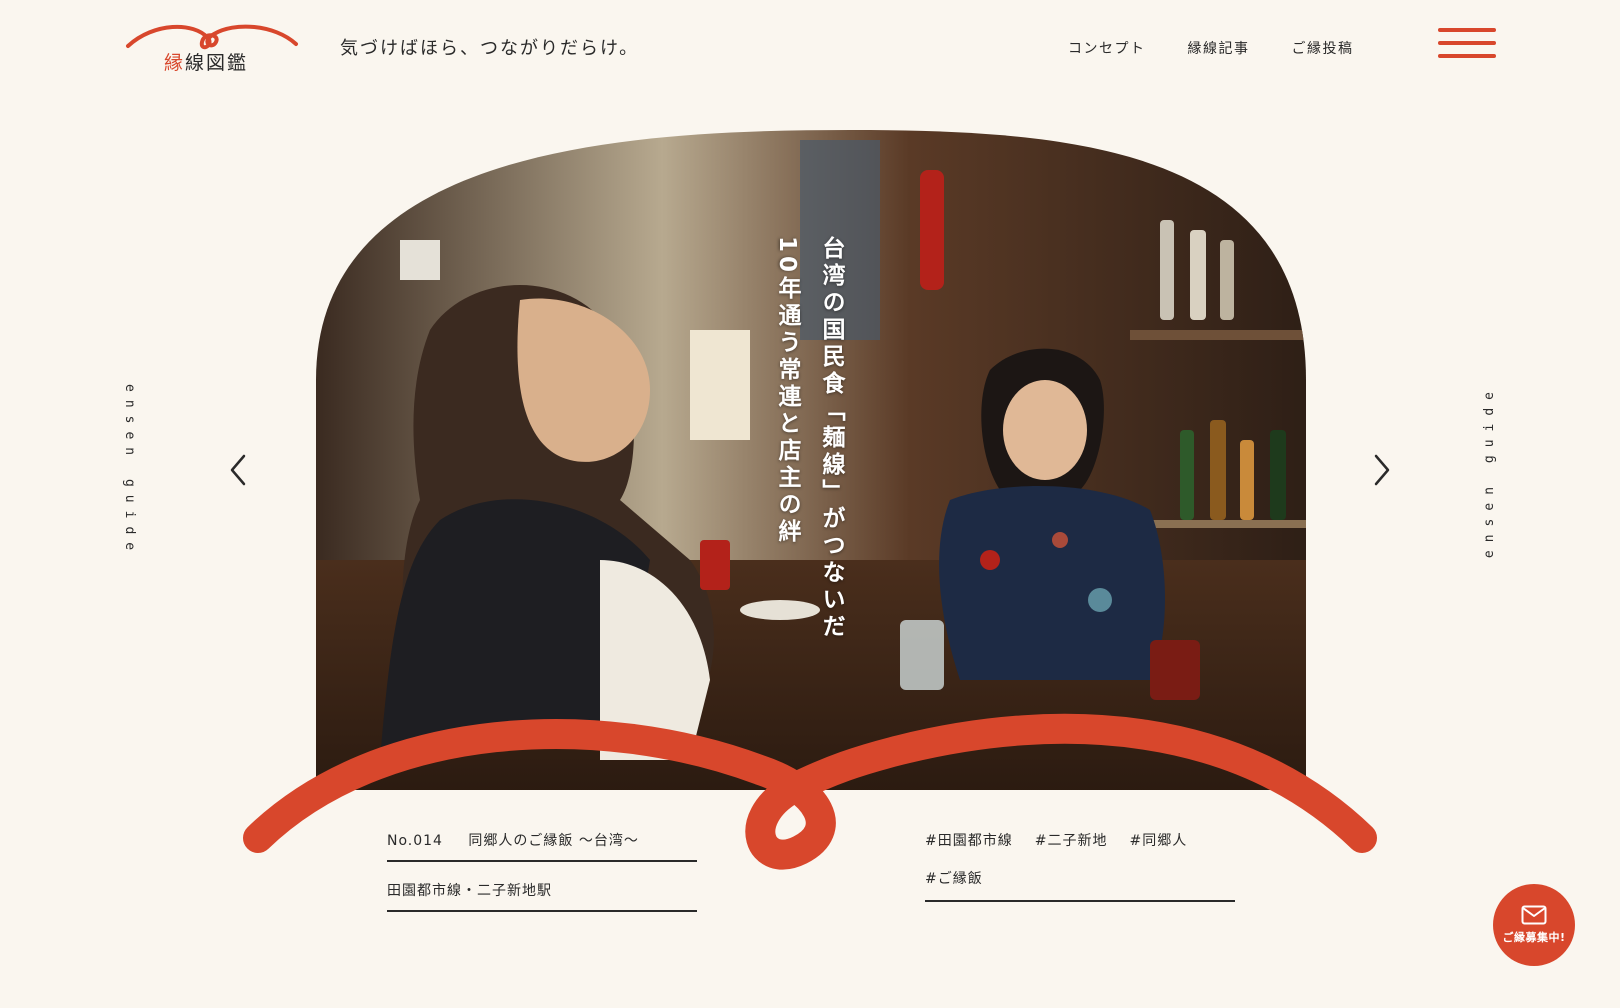 This screenshot has height=1008, width=1620. What do you see at coordinates (238, 470) in the screenshot?
I see `chevron-left-icon` at bounding box center [238, 470].